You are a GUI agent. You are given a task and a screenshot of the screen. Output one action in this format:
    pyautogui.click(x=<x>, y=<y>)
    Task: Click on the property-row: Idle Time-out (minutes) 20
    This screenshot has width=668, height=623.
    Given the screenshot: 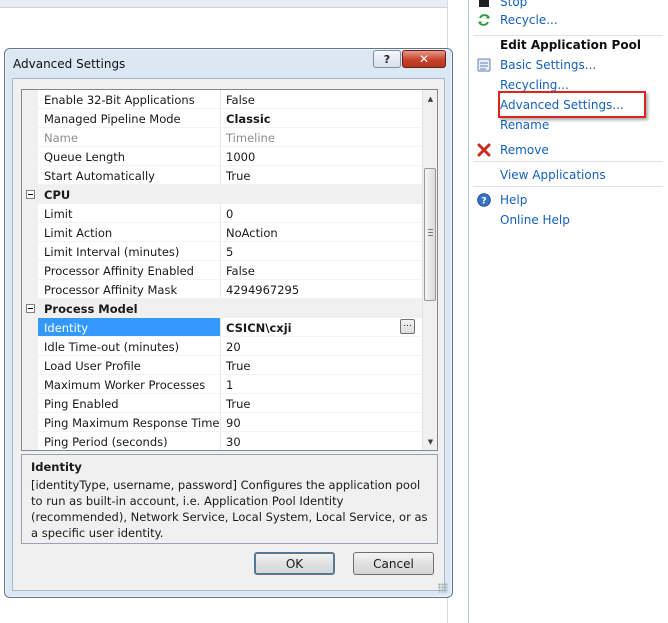 What is the action you would take?
    pyautogui.click(x=222, y=346)
    